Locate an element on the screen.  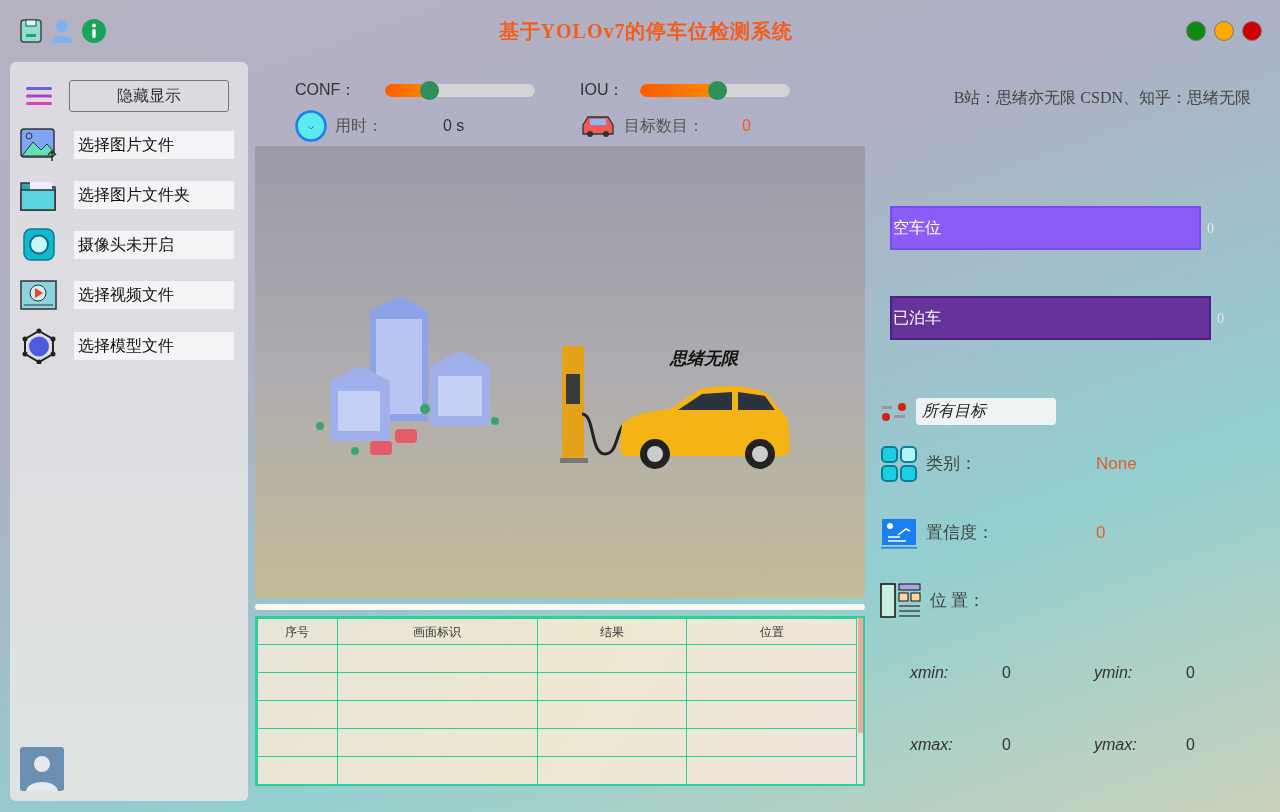
minimize-button is located at coordinates (1224, 31).